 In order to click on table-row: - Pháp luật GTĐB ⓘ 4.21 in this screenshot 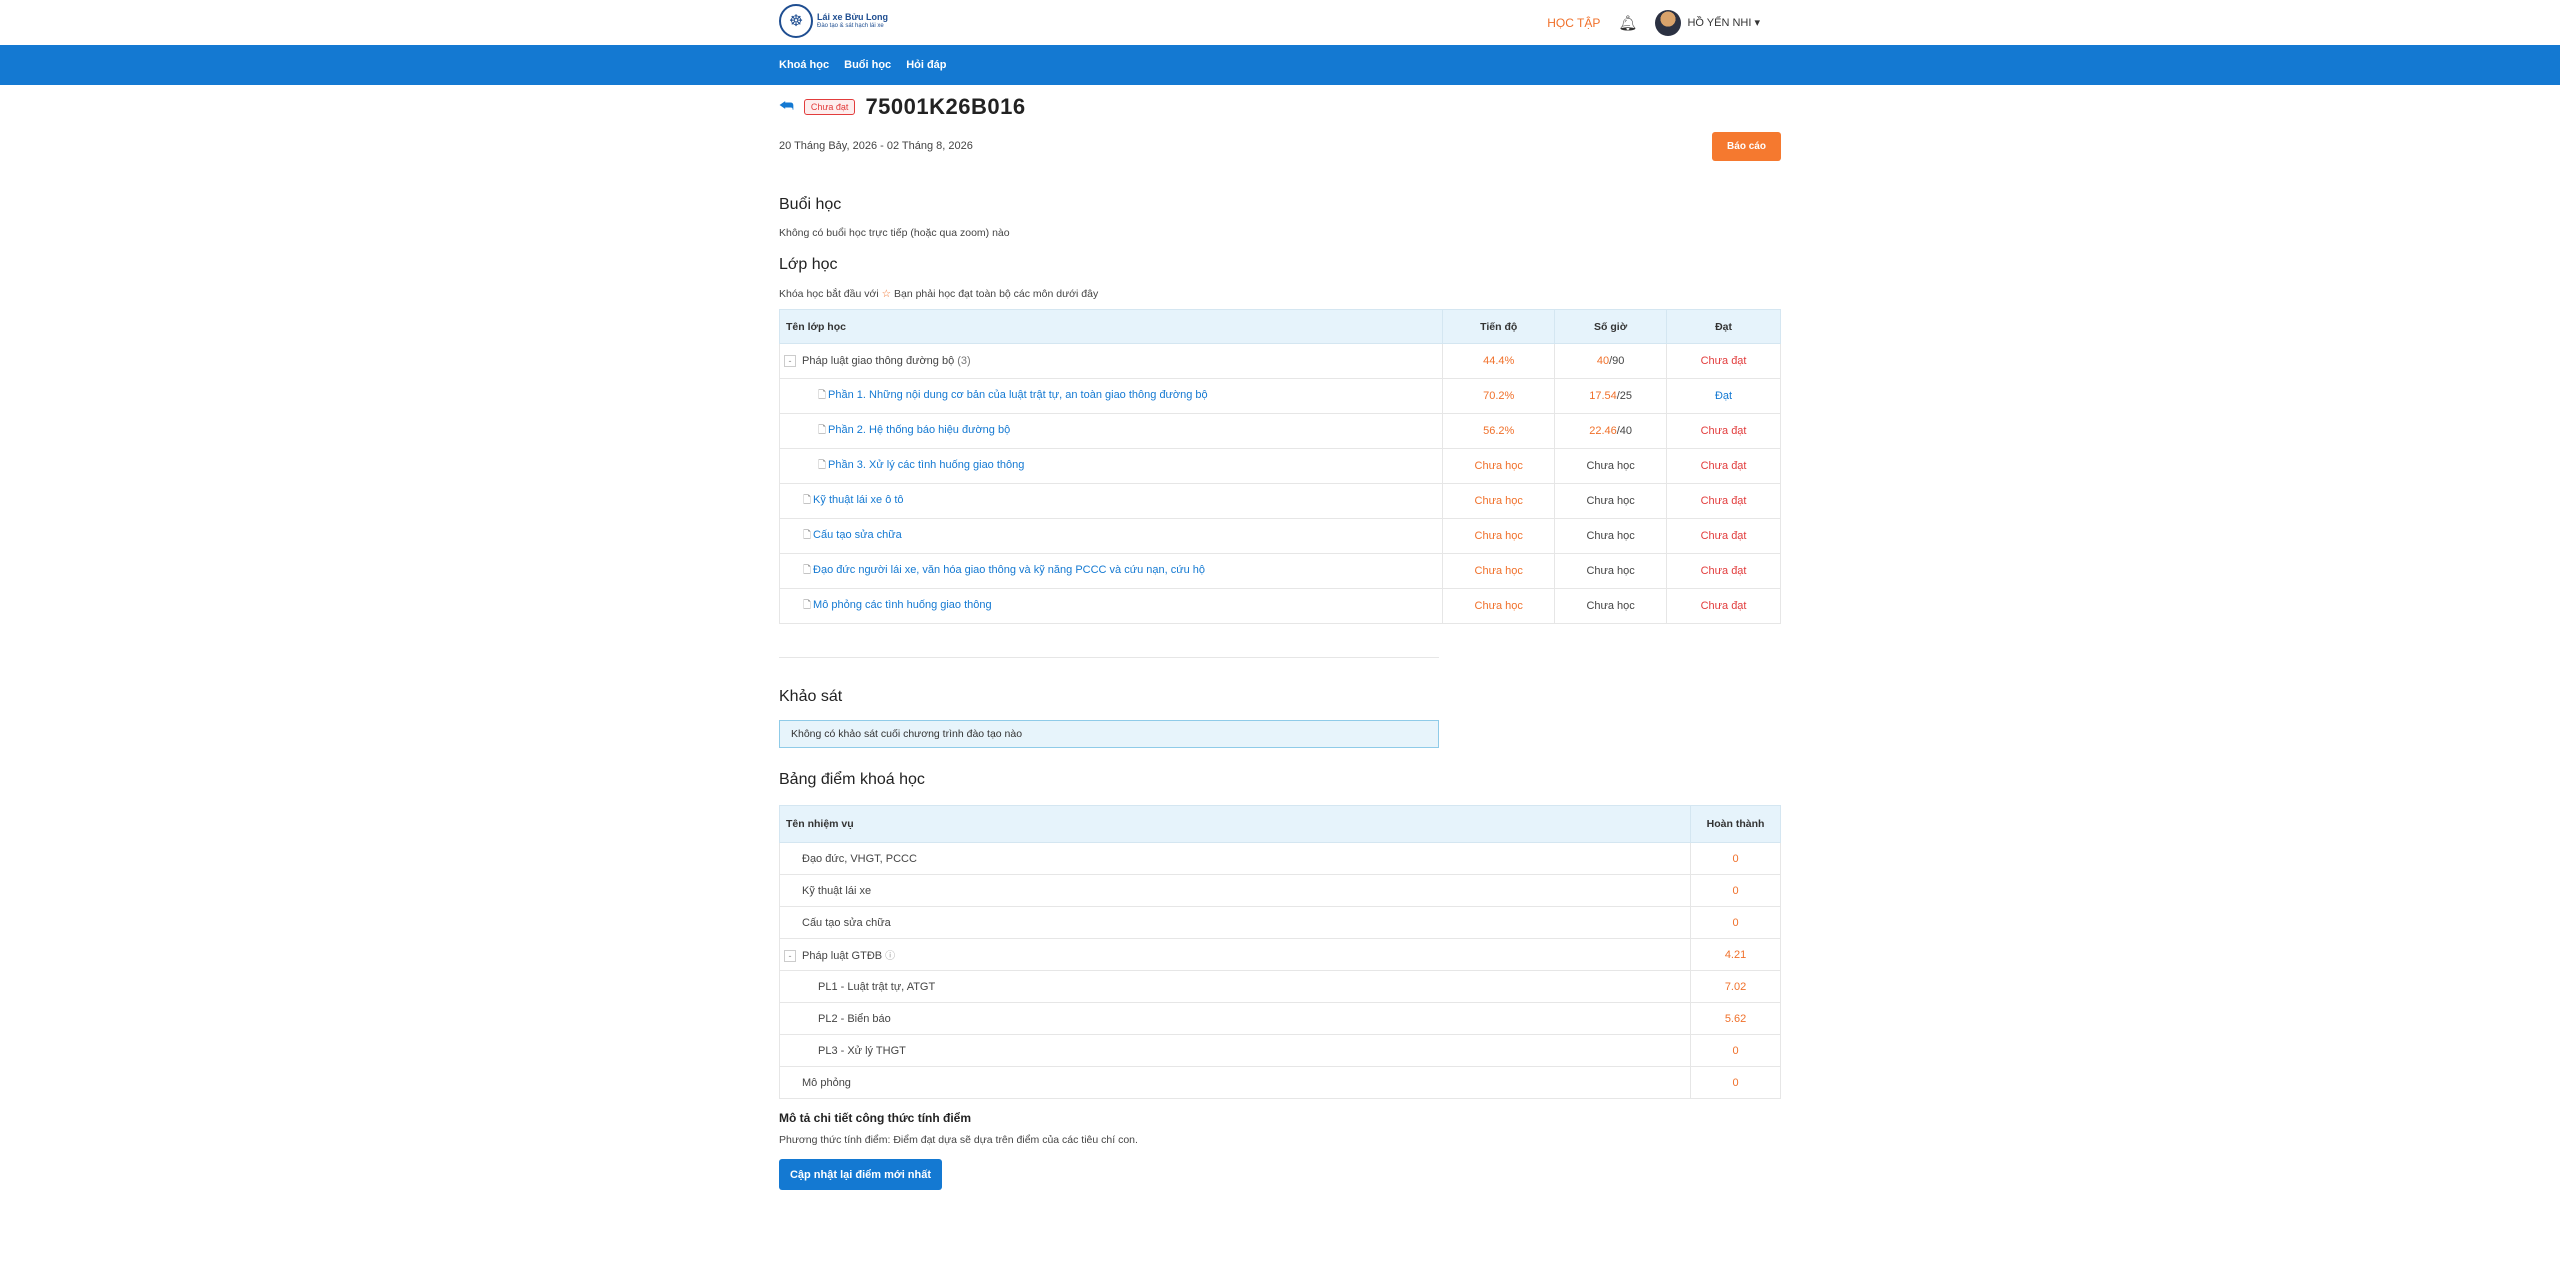, I will do `click(1279, 954)`.